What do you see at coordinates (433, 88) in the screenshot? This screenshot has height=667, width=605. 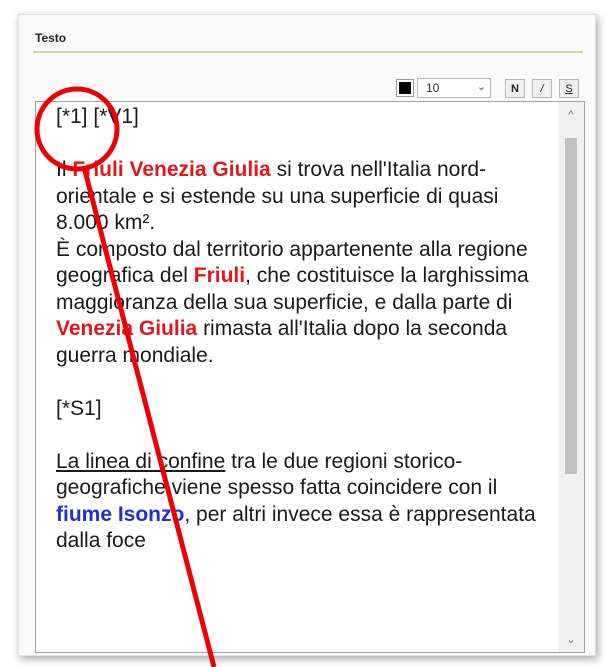 I see `font-size-value: 10` at bounding box center [433, 88].